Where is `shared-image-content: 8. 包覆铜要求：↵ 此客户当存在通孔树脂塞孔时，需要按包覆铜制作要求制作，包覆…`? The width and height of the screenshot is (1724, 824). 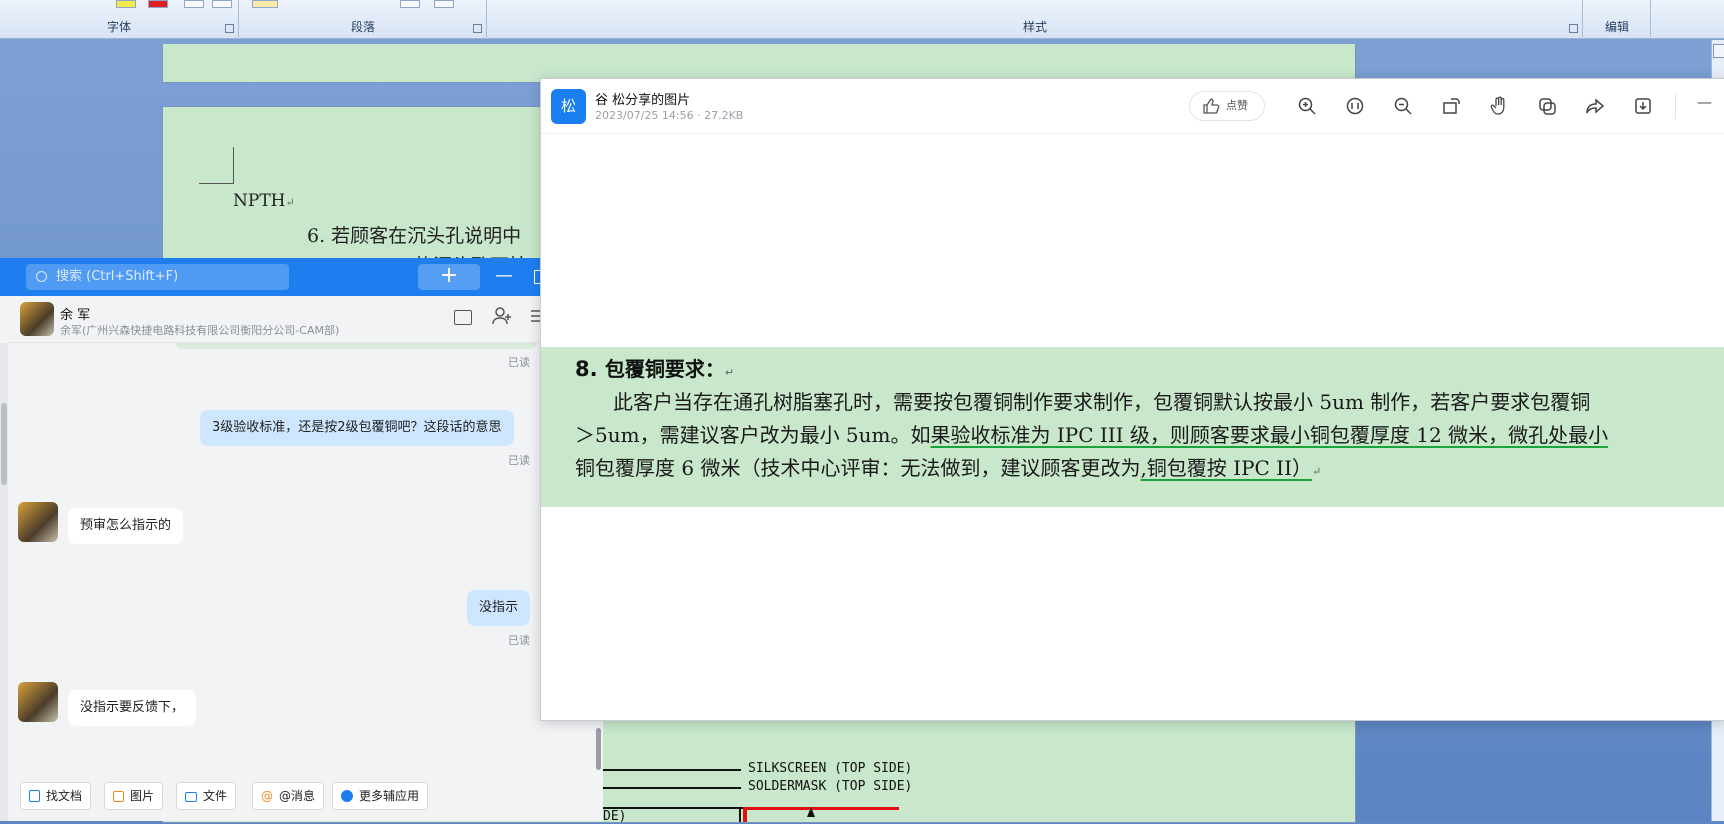 shared-image-content: 8. 包覆铜要求：↵ 此客户当存在通孔树脂塞孔时，需要按包覆铜制作要求制作，包覆… is located at coordinates (1132, 427).